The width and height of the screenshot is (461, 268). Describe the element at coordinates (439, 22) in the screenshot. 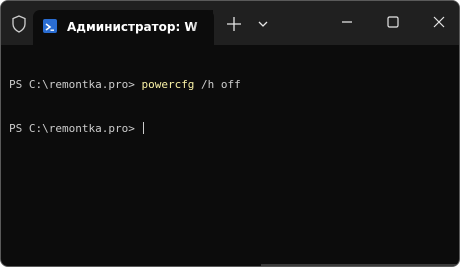

I see `close-icon` at that location.